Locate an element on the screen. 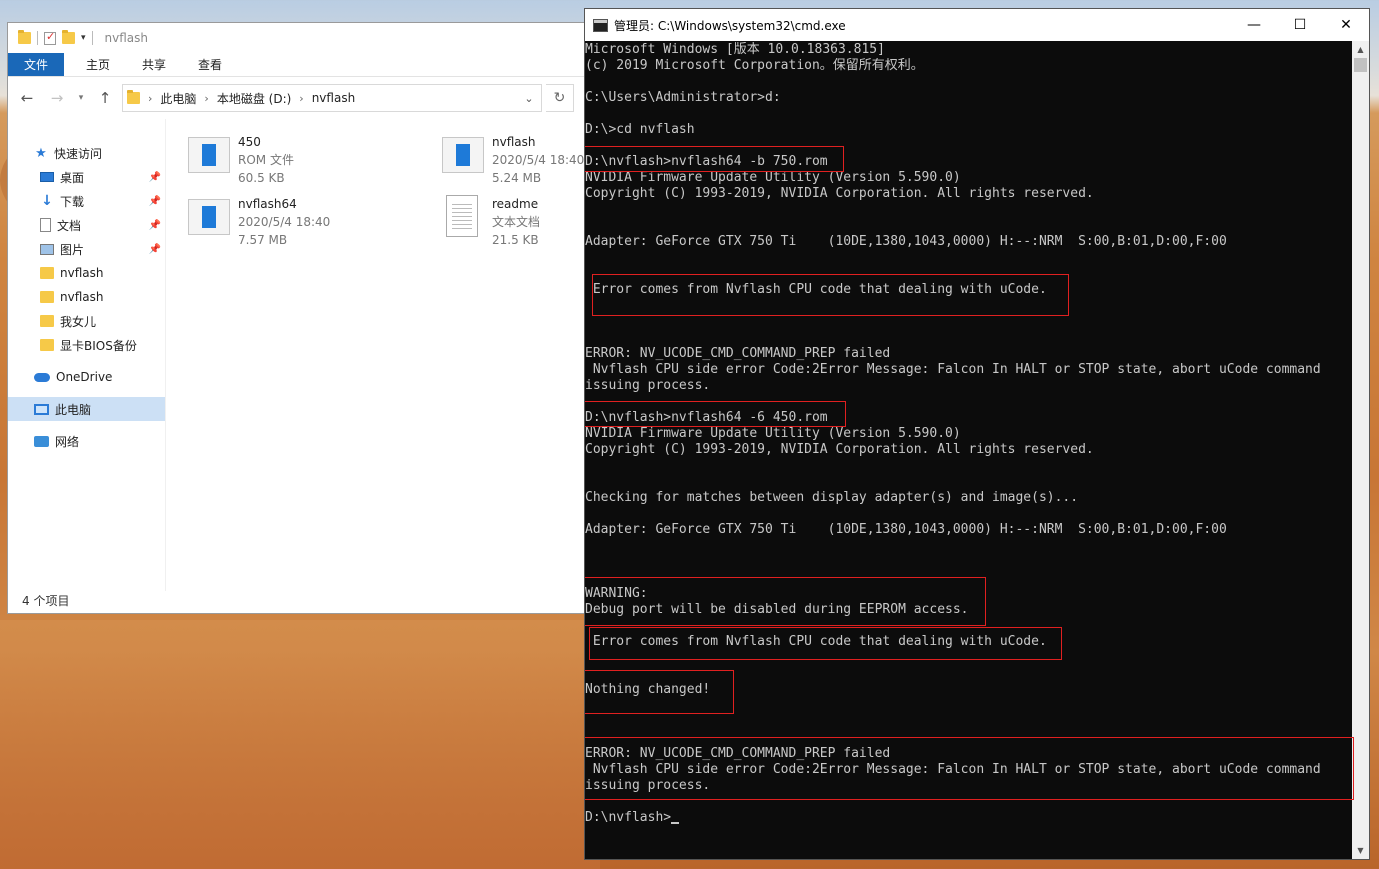 The height and width of the screenshot is (869, 1379). console-line: issuing process. is located at coordinates (648, 385).